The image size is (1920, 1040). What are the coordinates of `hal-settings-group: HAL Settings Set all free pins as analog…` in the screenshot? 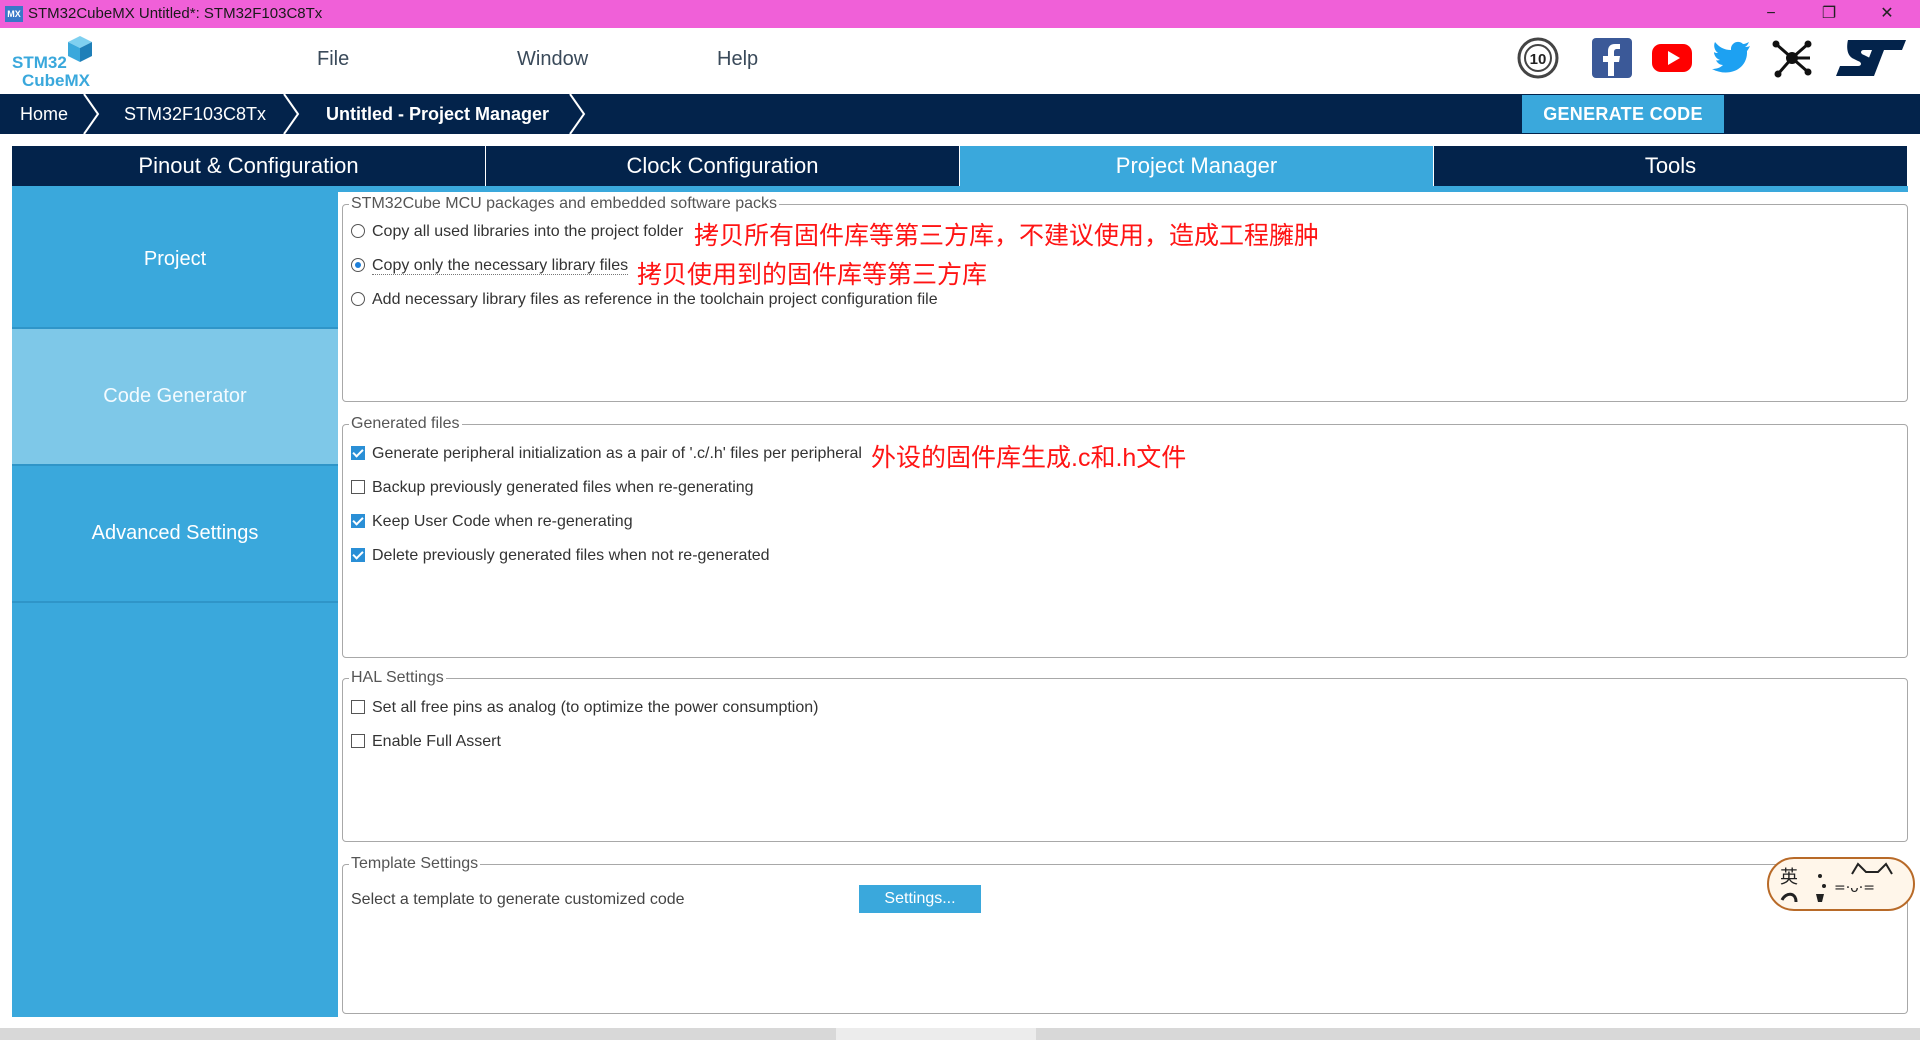 It's located at (1125, 755).